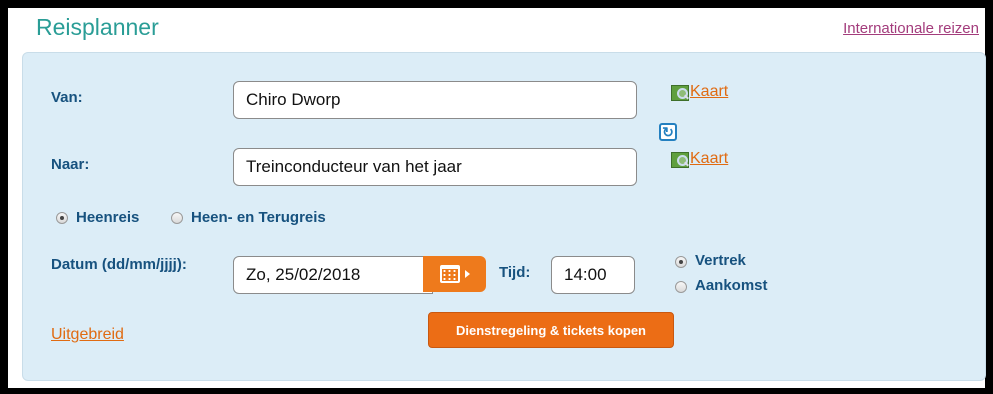 This screenshot has height=394, width=993. Describe the element at coordinates (70, 164) in the screenshot. I see `to-label: Naar:` at that location.